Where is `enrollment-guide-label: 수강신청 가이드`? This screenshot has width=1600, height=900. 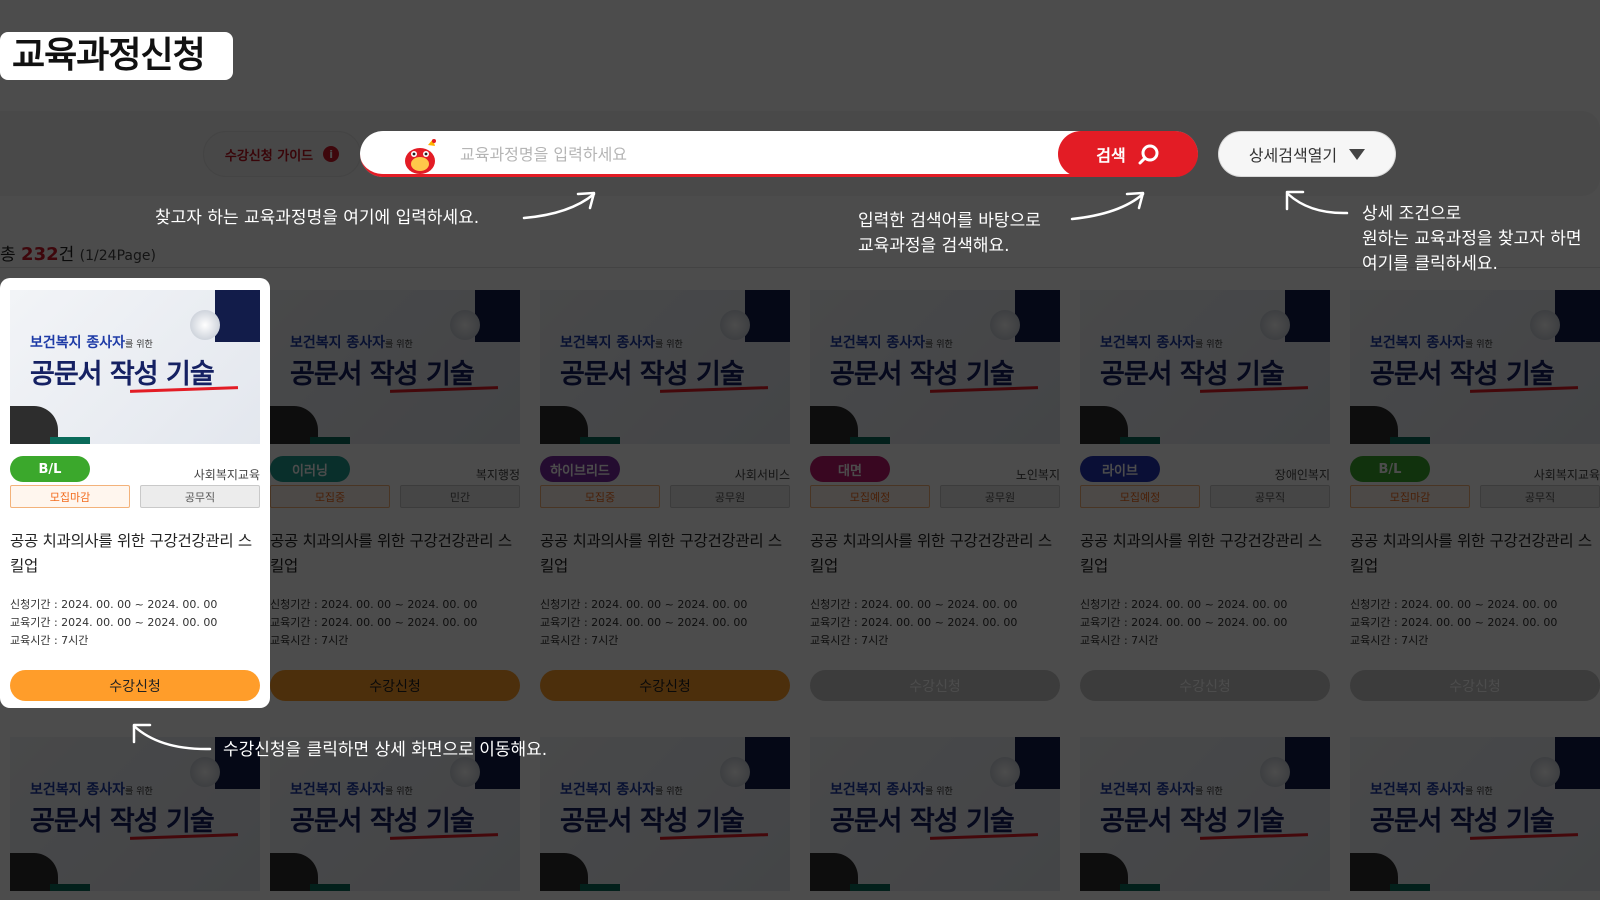
enrollment-guide-label: 수강신청 가이드 is located at coordinates (269, 156).